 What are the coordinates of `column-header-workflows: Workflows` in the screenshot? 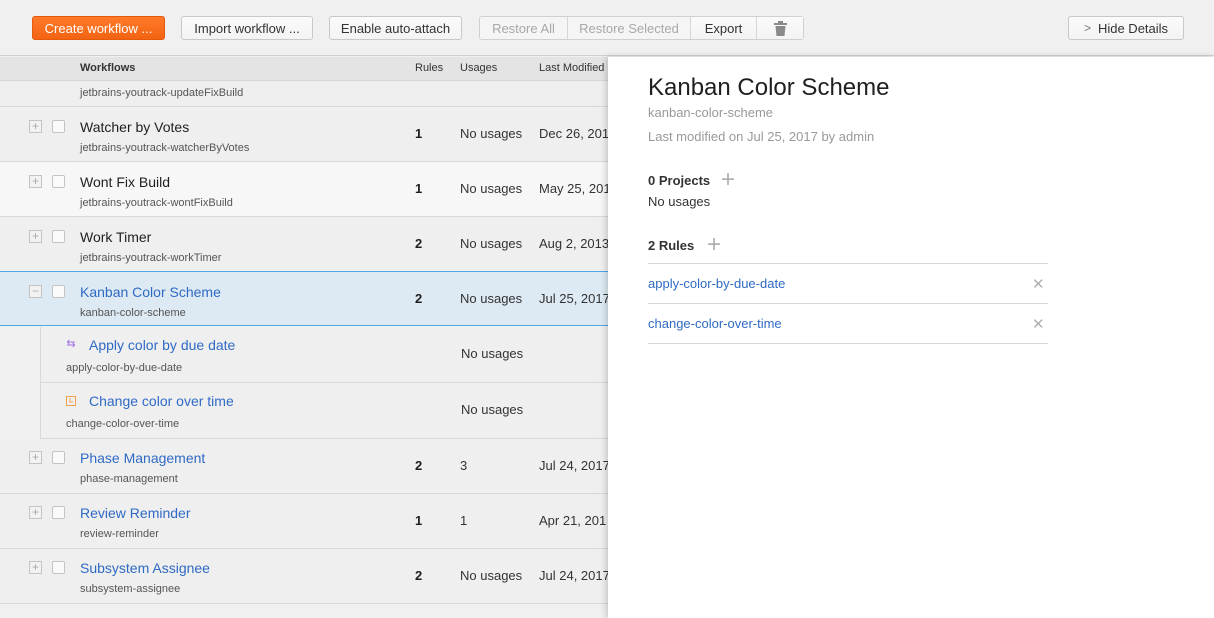 It's located at (107, 68).